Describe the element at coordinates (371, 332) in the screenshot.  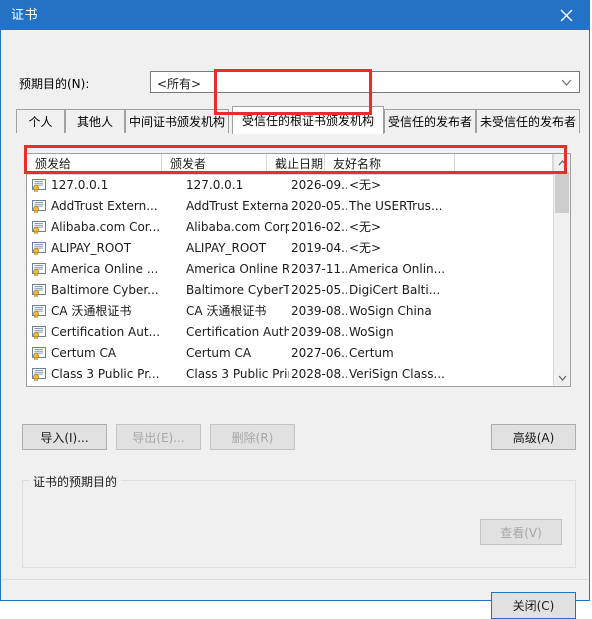
I see `cell-friendly: WoSign` at that location.